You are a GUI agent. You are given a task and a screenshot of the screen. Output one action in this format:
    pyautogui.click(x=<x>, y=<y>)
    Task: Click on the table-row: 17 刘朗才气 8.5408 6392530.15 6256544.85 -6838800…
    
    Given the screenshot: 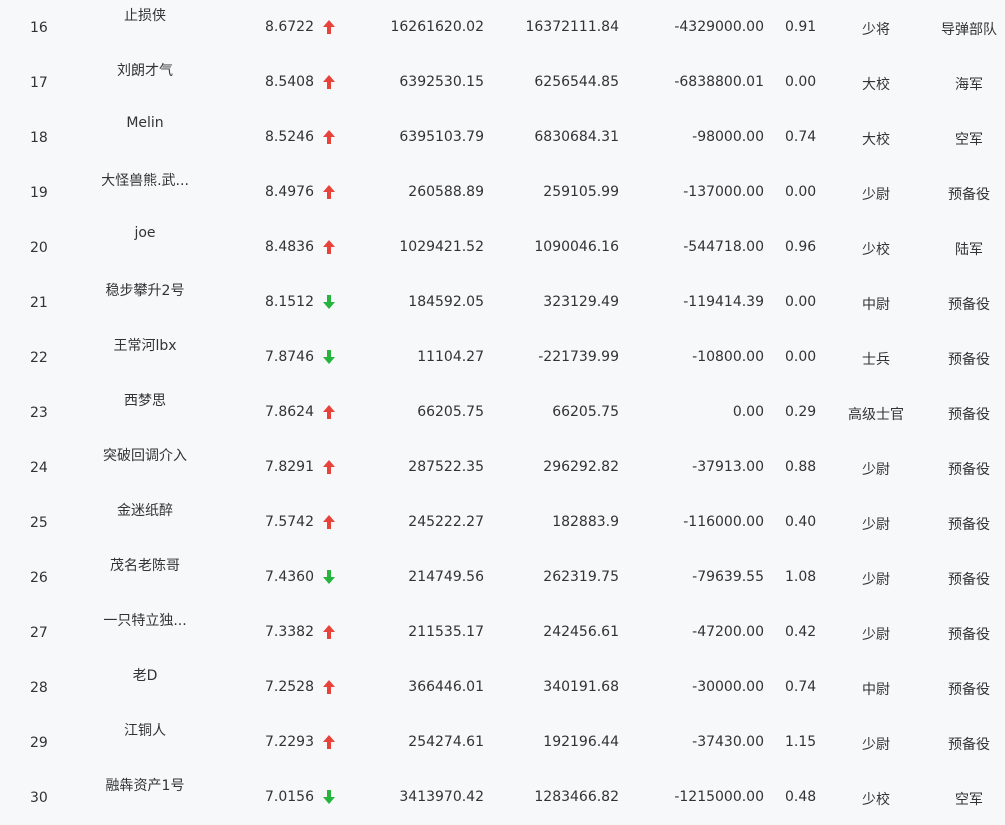 What is the action you would take?
    pyautogui.click(x=502, y=82)
    